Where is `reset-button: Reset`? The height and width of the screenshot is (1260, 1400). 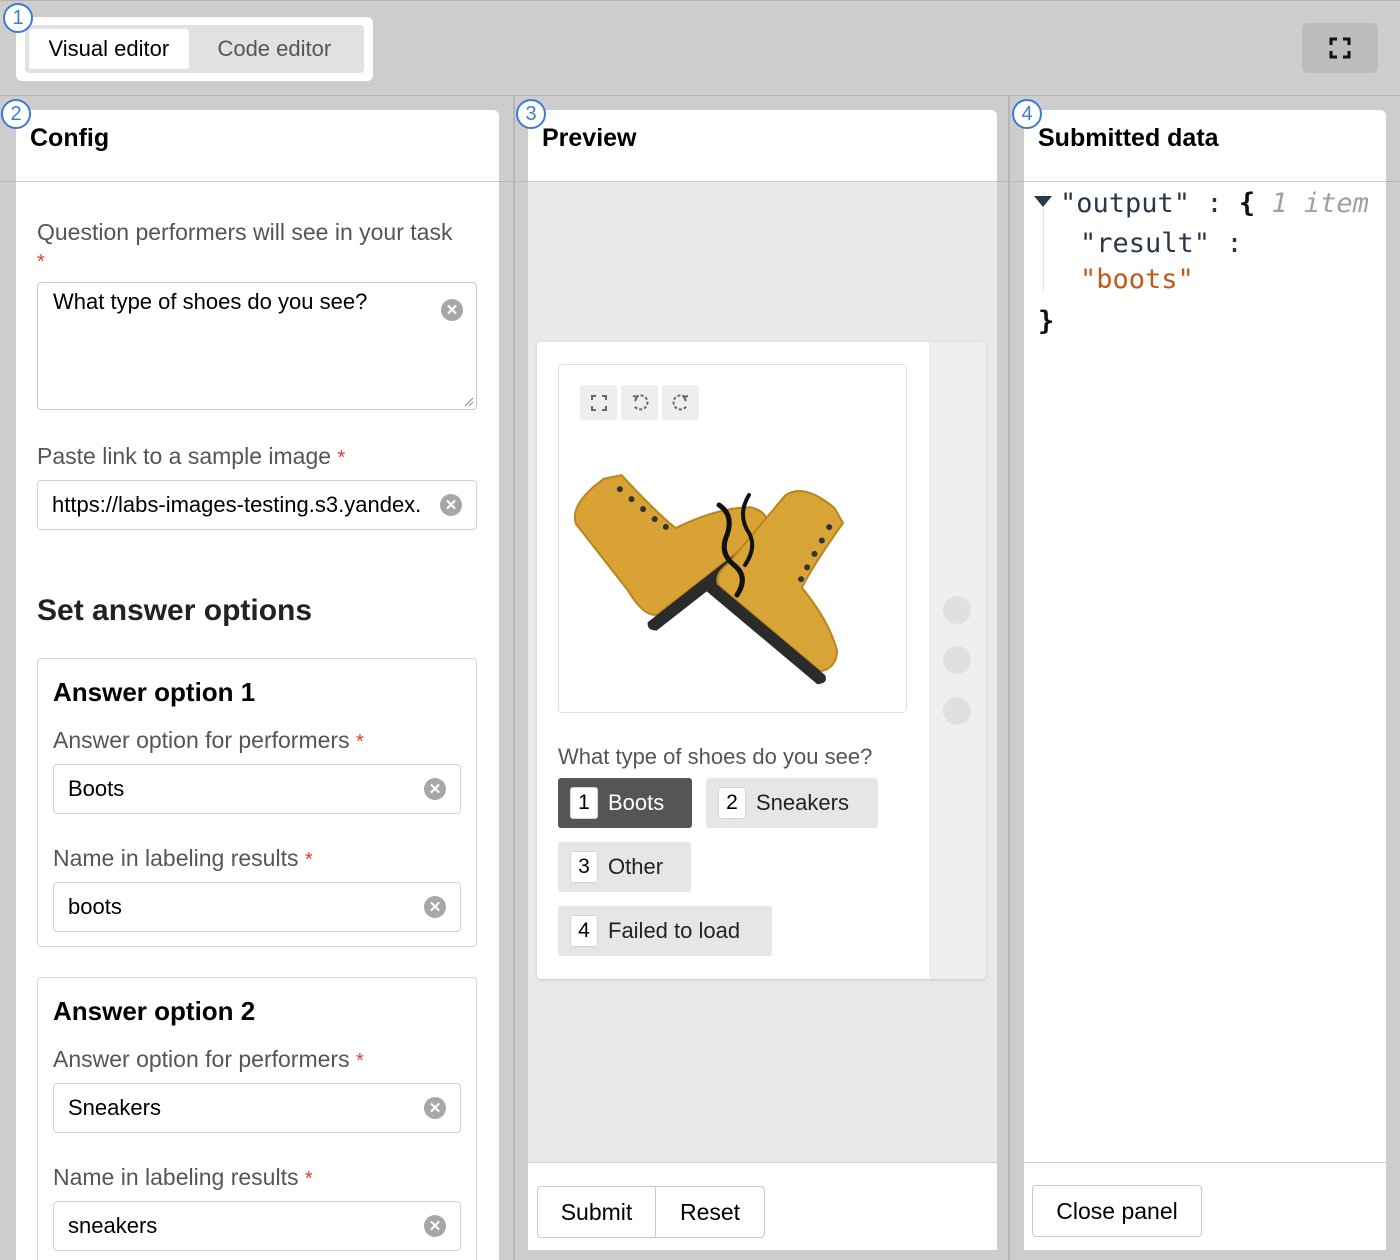
reset-button: Reset is located at coordinates (710, 1212).